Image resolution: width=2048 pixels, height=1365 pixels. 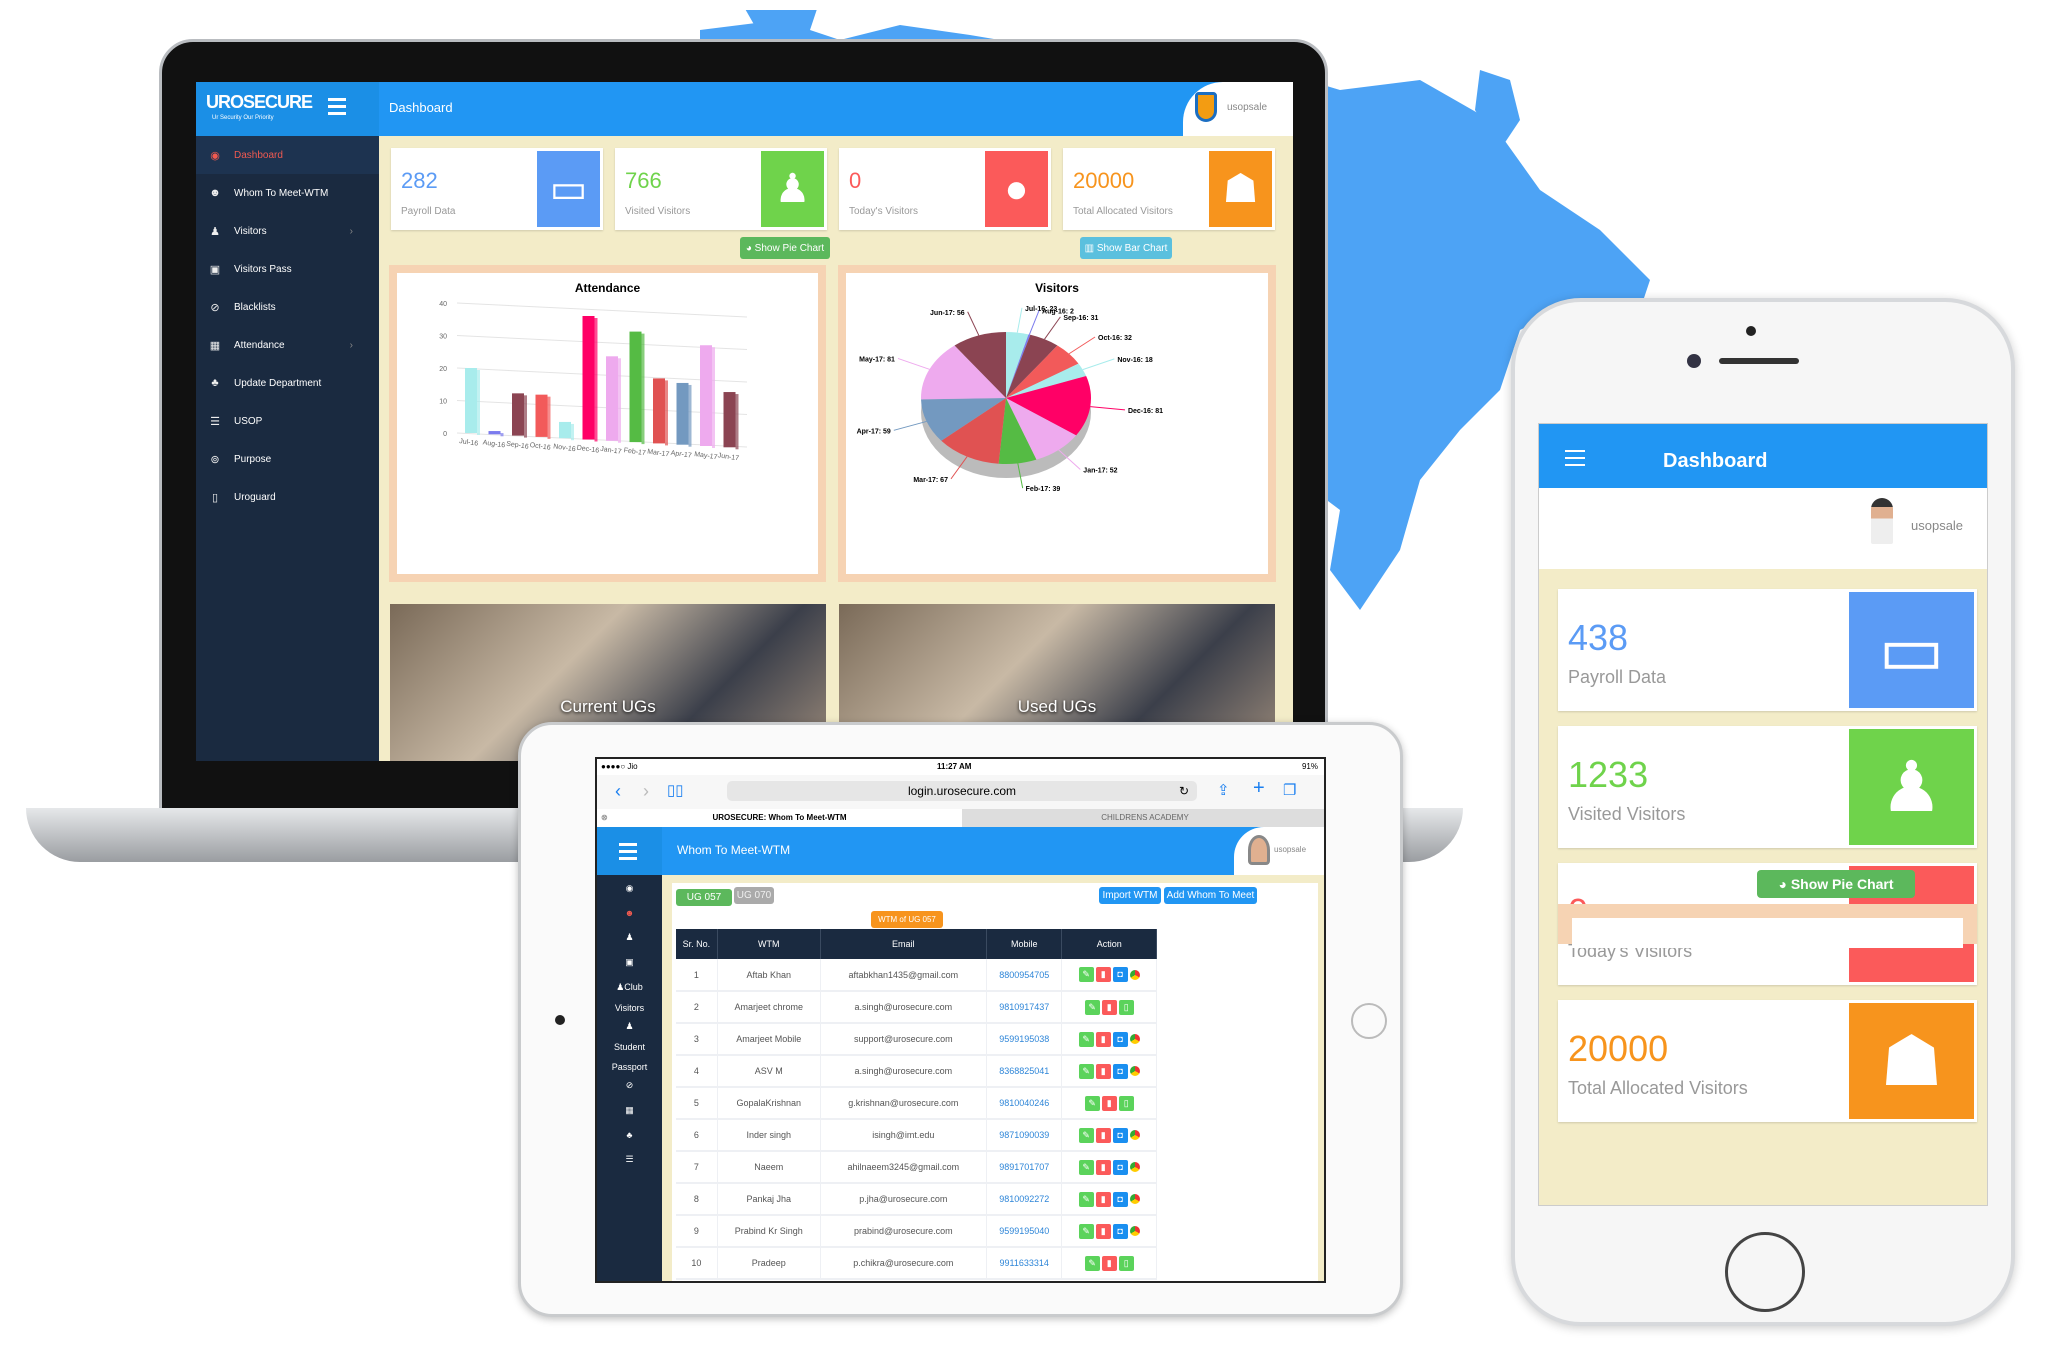 What do you see at coordinates (945, 189) in the screenshot?
I see `stat-card-today-s-visitors: 0 Today's Visitors ●` at bounding box center [945, 189].